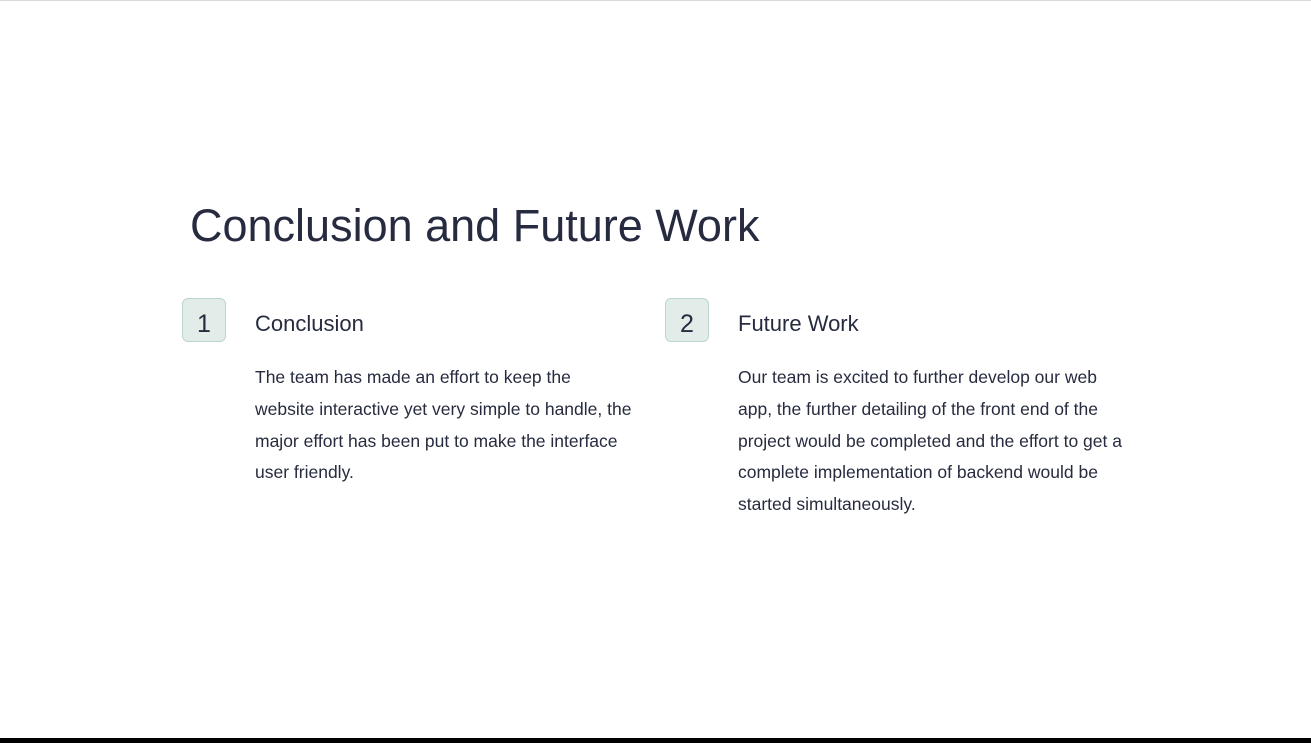 This screenshot has width=1311, height=743. Describe the element at coordinates (655, 740) in the screenshot. I see `slide-bottom-bar` at that location.